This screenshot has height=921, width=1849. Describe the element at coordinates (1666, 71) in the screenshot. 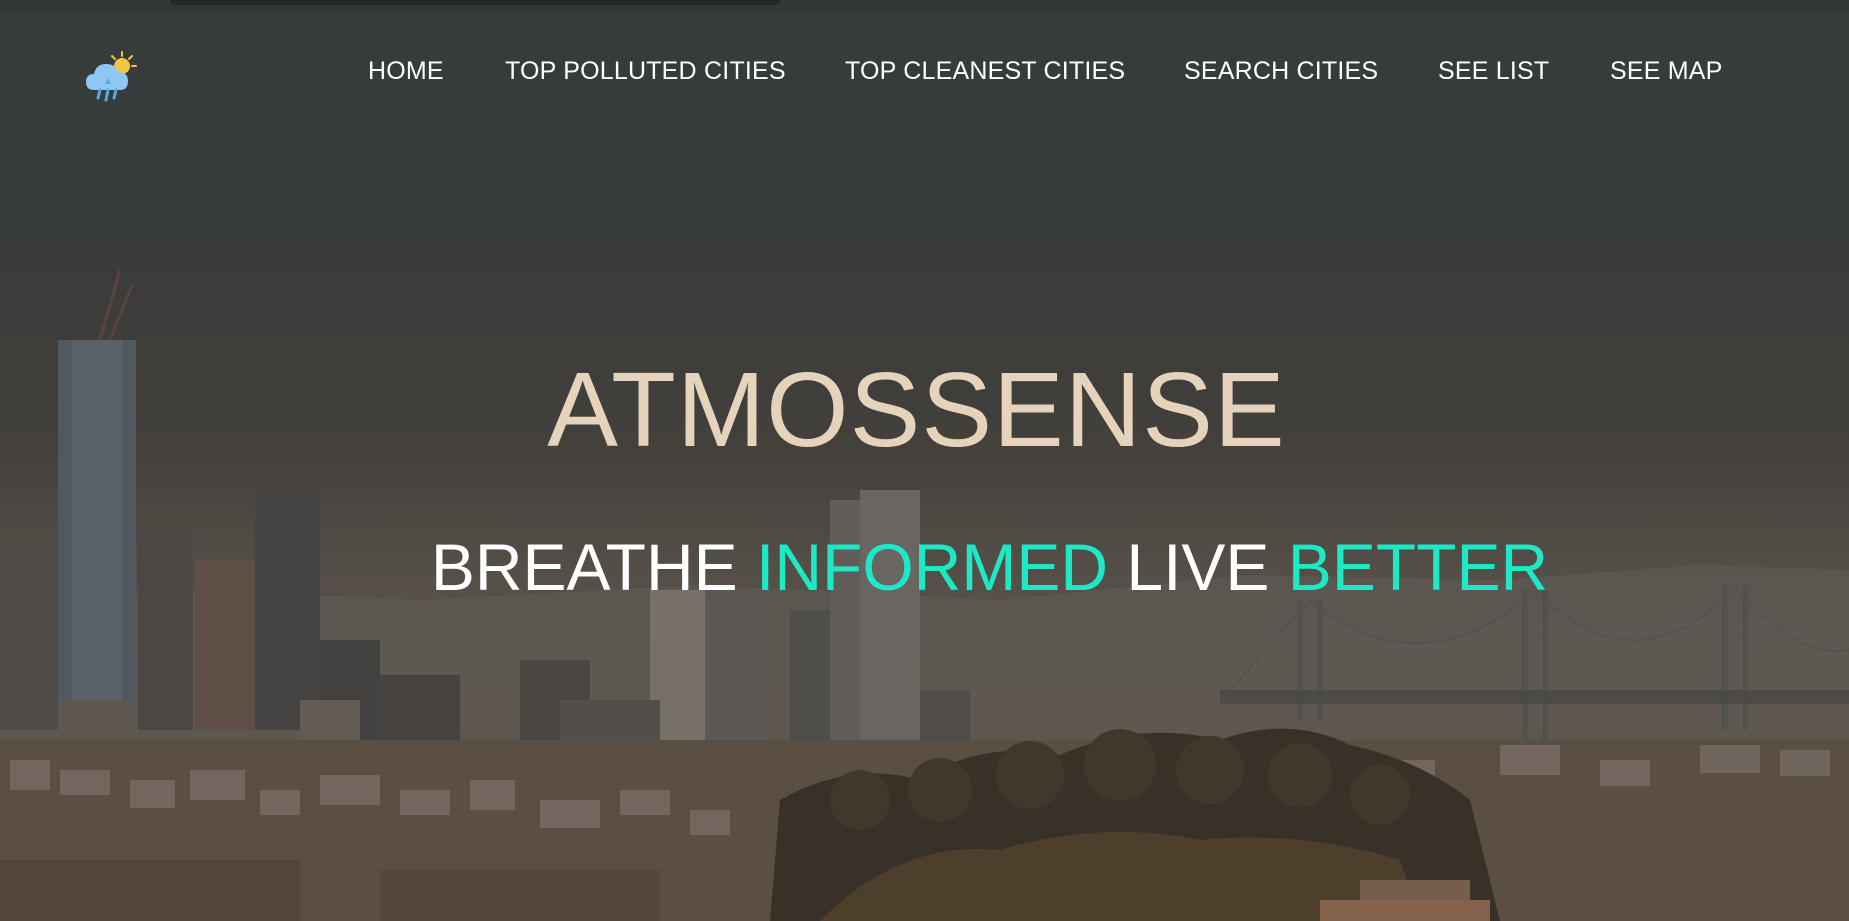

I see `nav-see-map: SEE MAP` at that location.